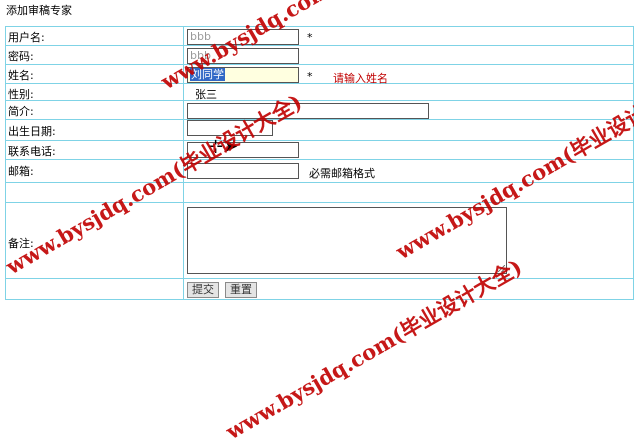  What do you see at coordinates (26, 37) in the screenshot?
I see `username-label: 用户名:` at bounding box center [26, 37].